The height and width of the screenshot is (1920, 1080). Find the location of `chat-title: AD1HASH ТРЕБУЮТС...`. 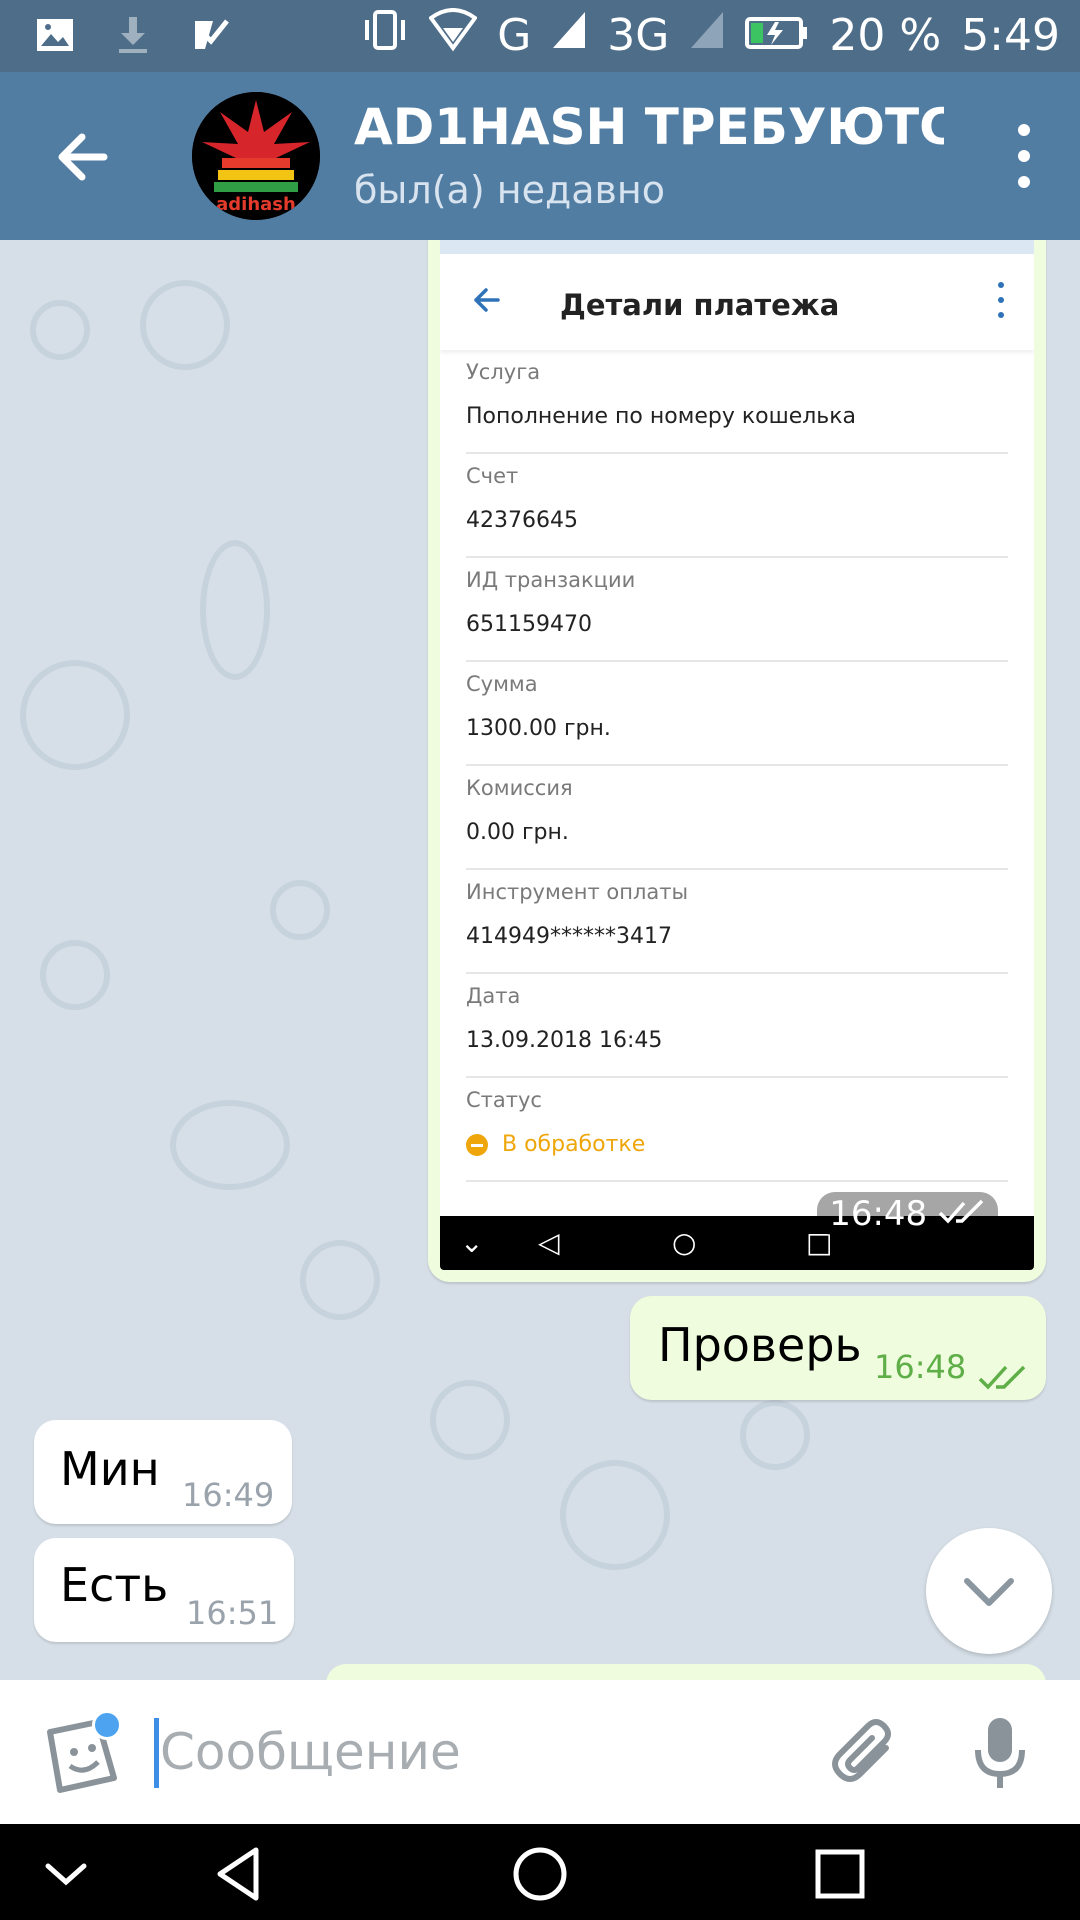

chat-title: AD1HASH ТРЕБУЮТС... is located at coordinates (649, 127).